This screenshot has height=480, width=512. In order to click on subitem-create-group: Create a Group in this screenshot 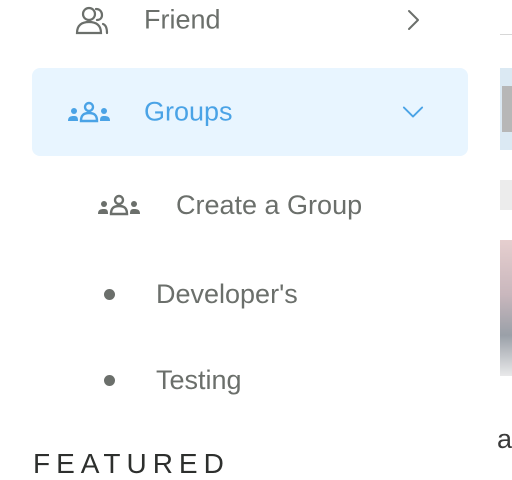, I will do `click(229, 205)`.